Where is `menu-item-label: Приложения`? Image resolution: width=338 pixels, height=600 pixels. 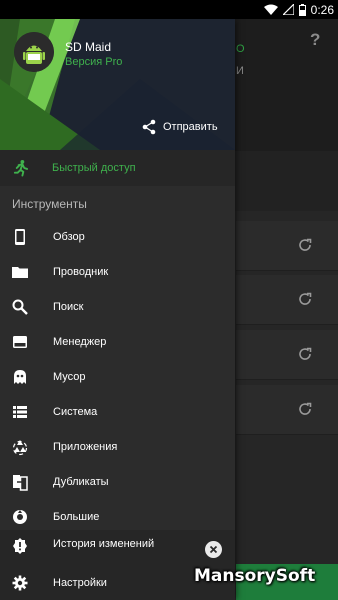
menu-item-label: Приложения is located at coordinates (85, 447).